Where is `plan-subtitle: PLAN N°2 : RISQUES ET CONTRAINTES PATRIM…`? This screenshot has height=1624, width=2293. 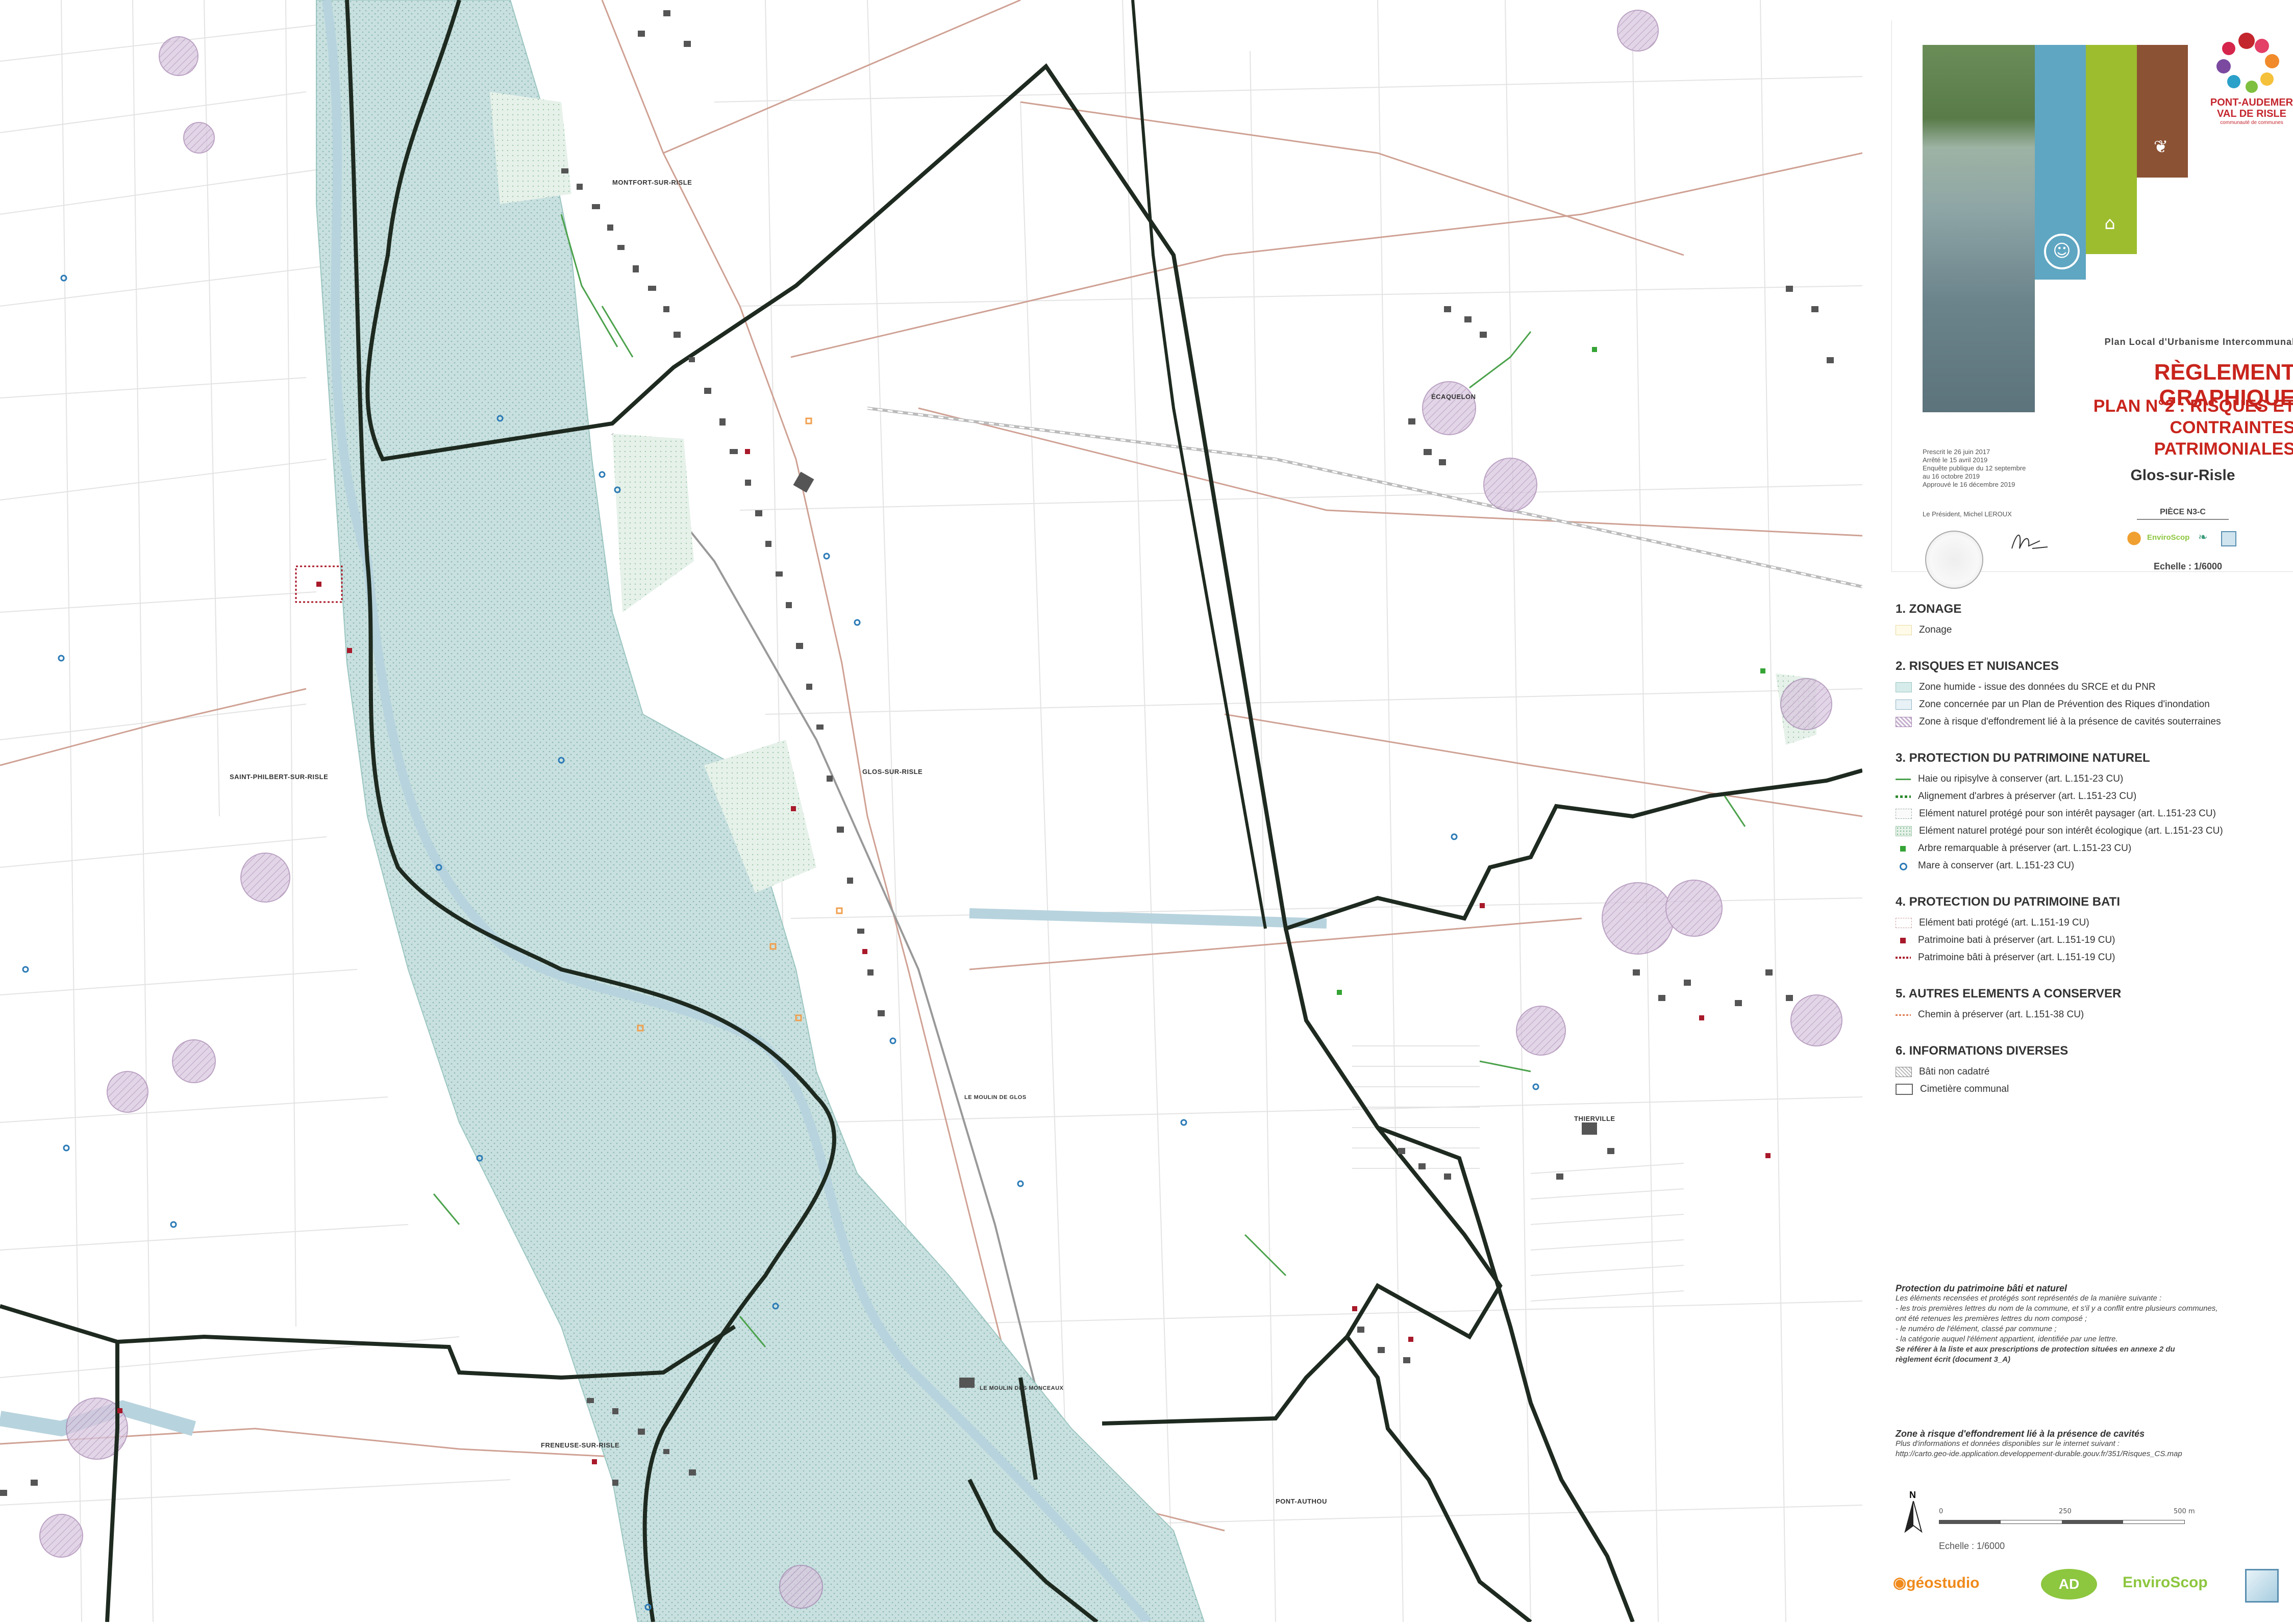 plan-subtitle: PLAN N°2 : RISQUES ET CONTRAINTES PATRIM… is located at coordinates (2162, 428).